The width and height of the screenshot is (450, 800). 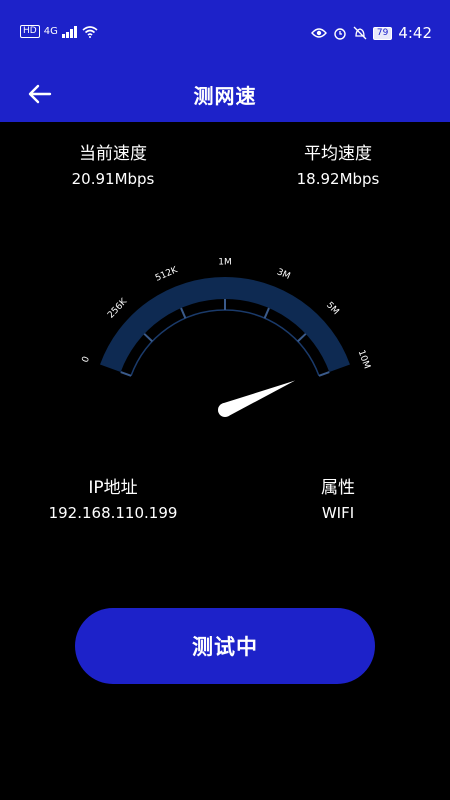 I want to click on mute-bell-icon, so click(x=360, y=33).